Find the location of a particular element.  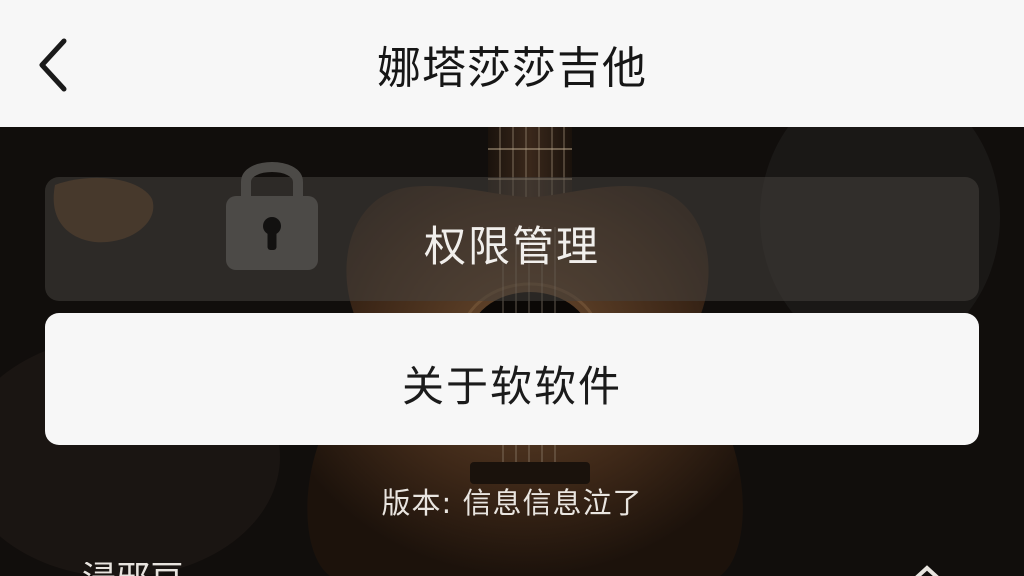

bottom-list-item-label: 浸邪豆 is located at coordinates (133, 569).